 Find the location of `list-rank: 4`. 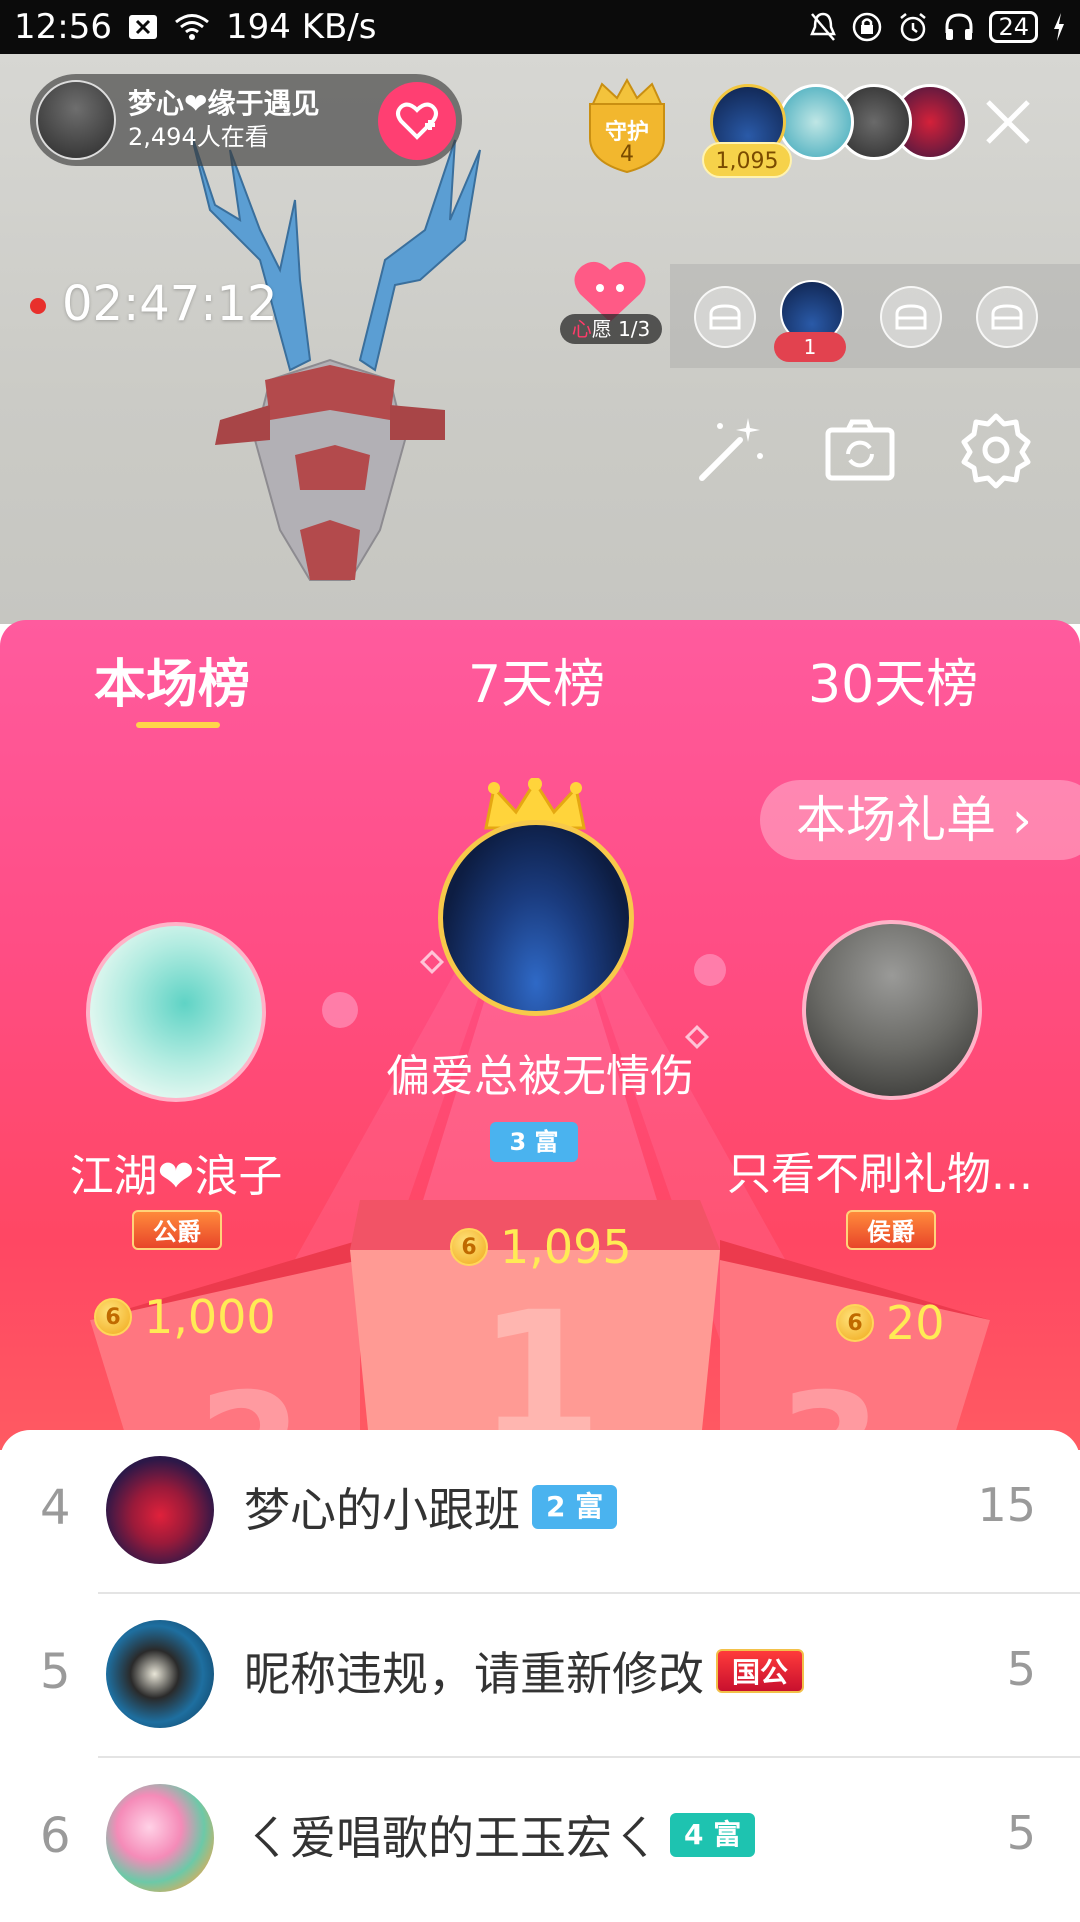

list-rank: 4 is located at coordinates (55, 1508).